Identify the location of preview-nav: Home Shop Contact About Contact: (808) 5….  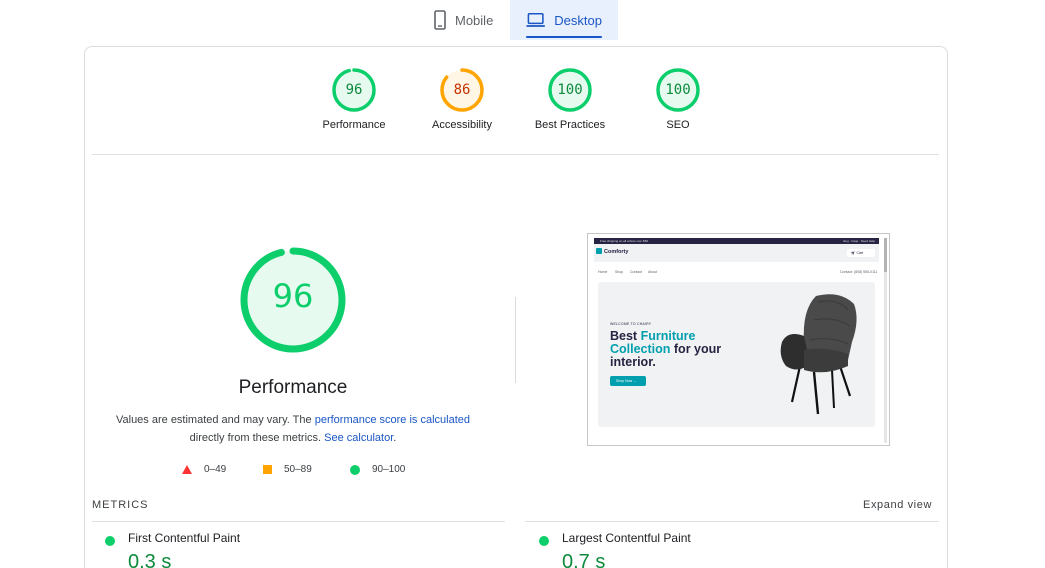
(736, 272).